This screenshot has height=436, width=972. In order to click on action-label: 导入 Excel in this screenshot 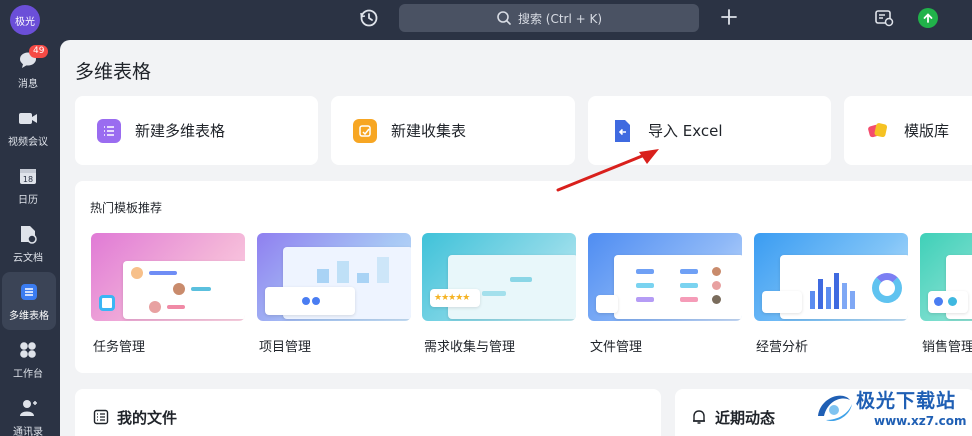, I will do `click(685, 131)`.